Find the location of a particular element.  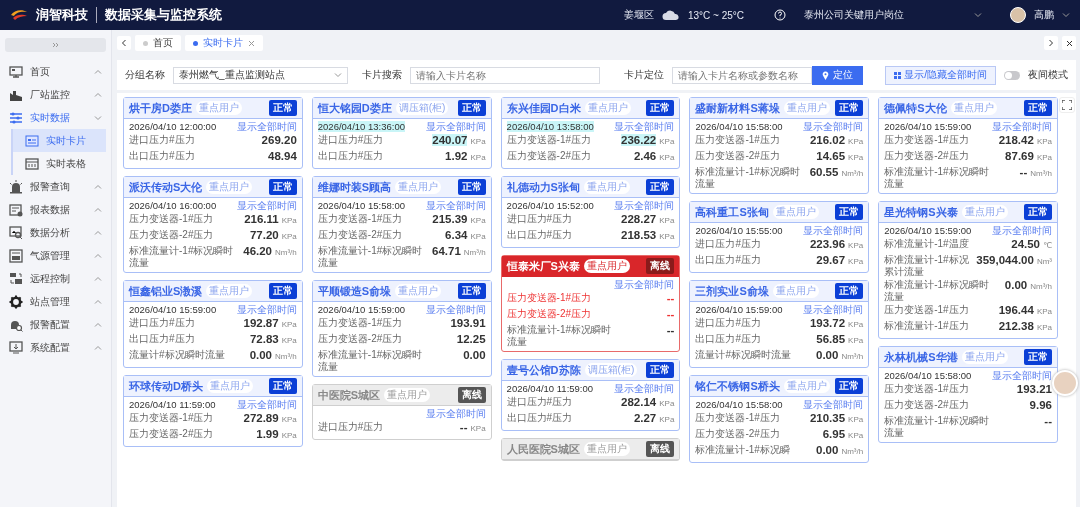

card-title: 高科重工S张甸 is located at coordinates (732, 212).